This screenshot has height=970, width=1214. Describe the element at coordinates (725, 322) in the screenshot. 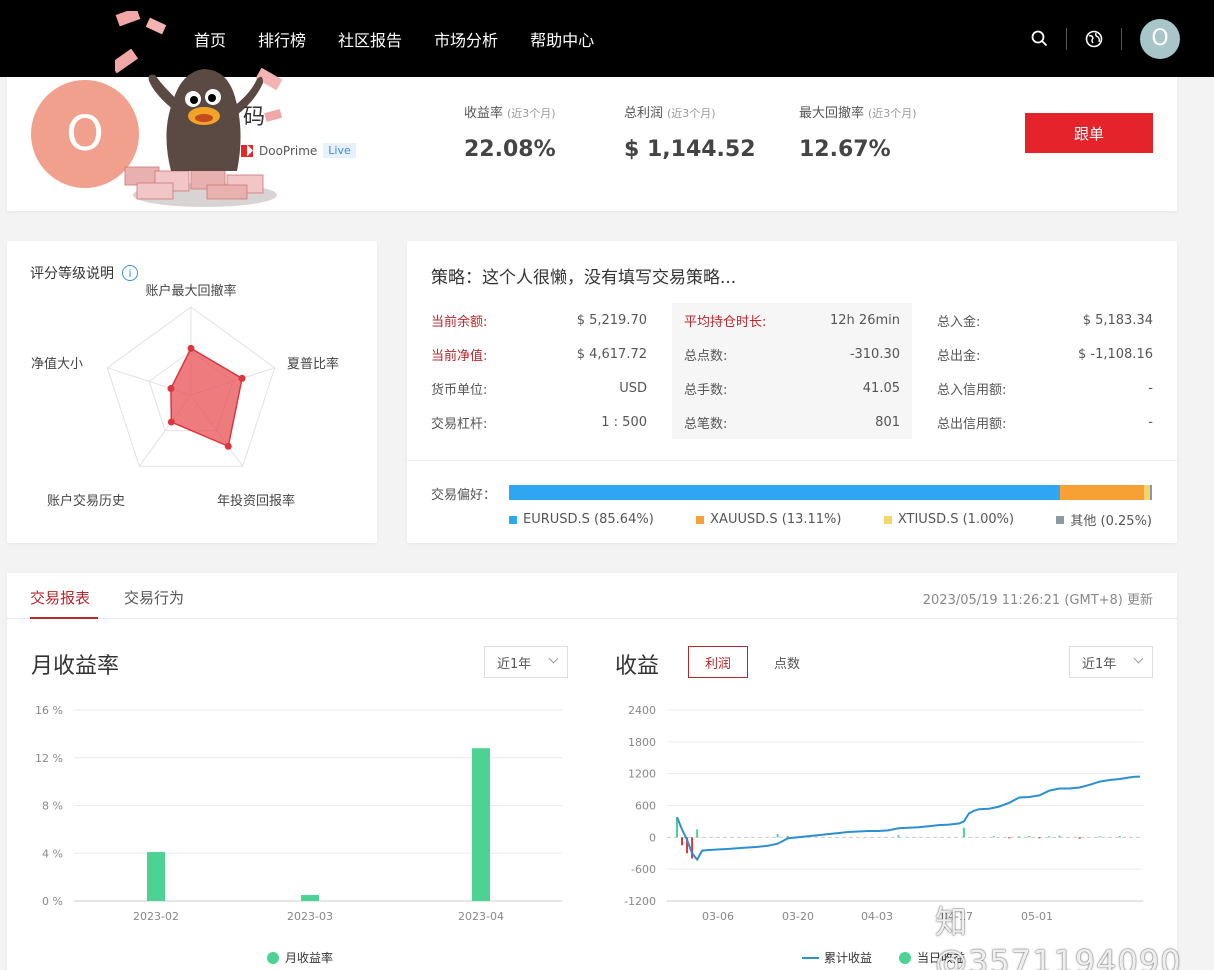

I see `stat-label: 平均持仓时长:` at that location.